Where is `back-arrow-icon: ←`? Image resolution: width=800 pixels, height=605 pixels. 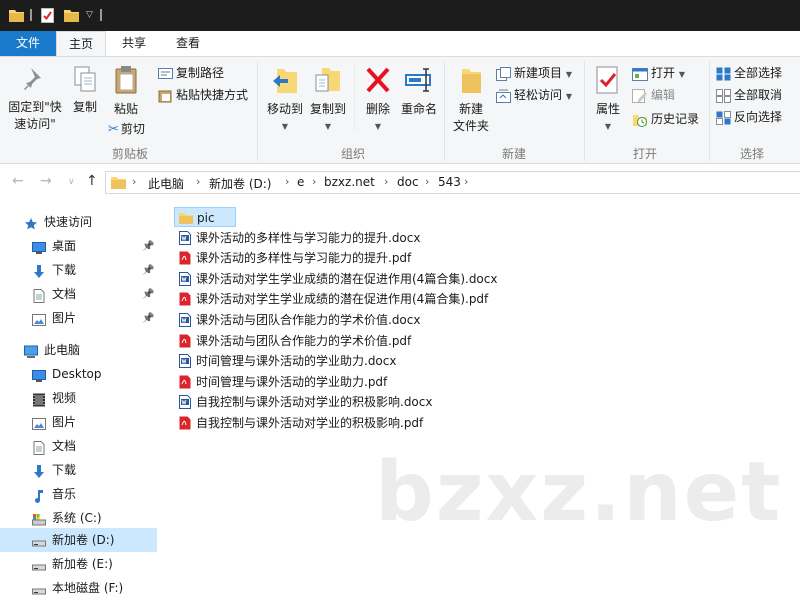
back-arrow-icon: ← is located at coordinates (18, 181).